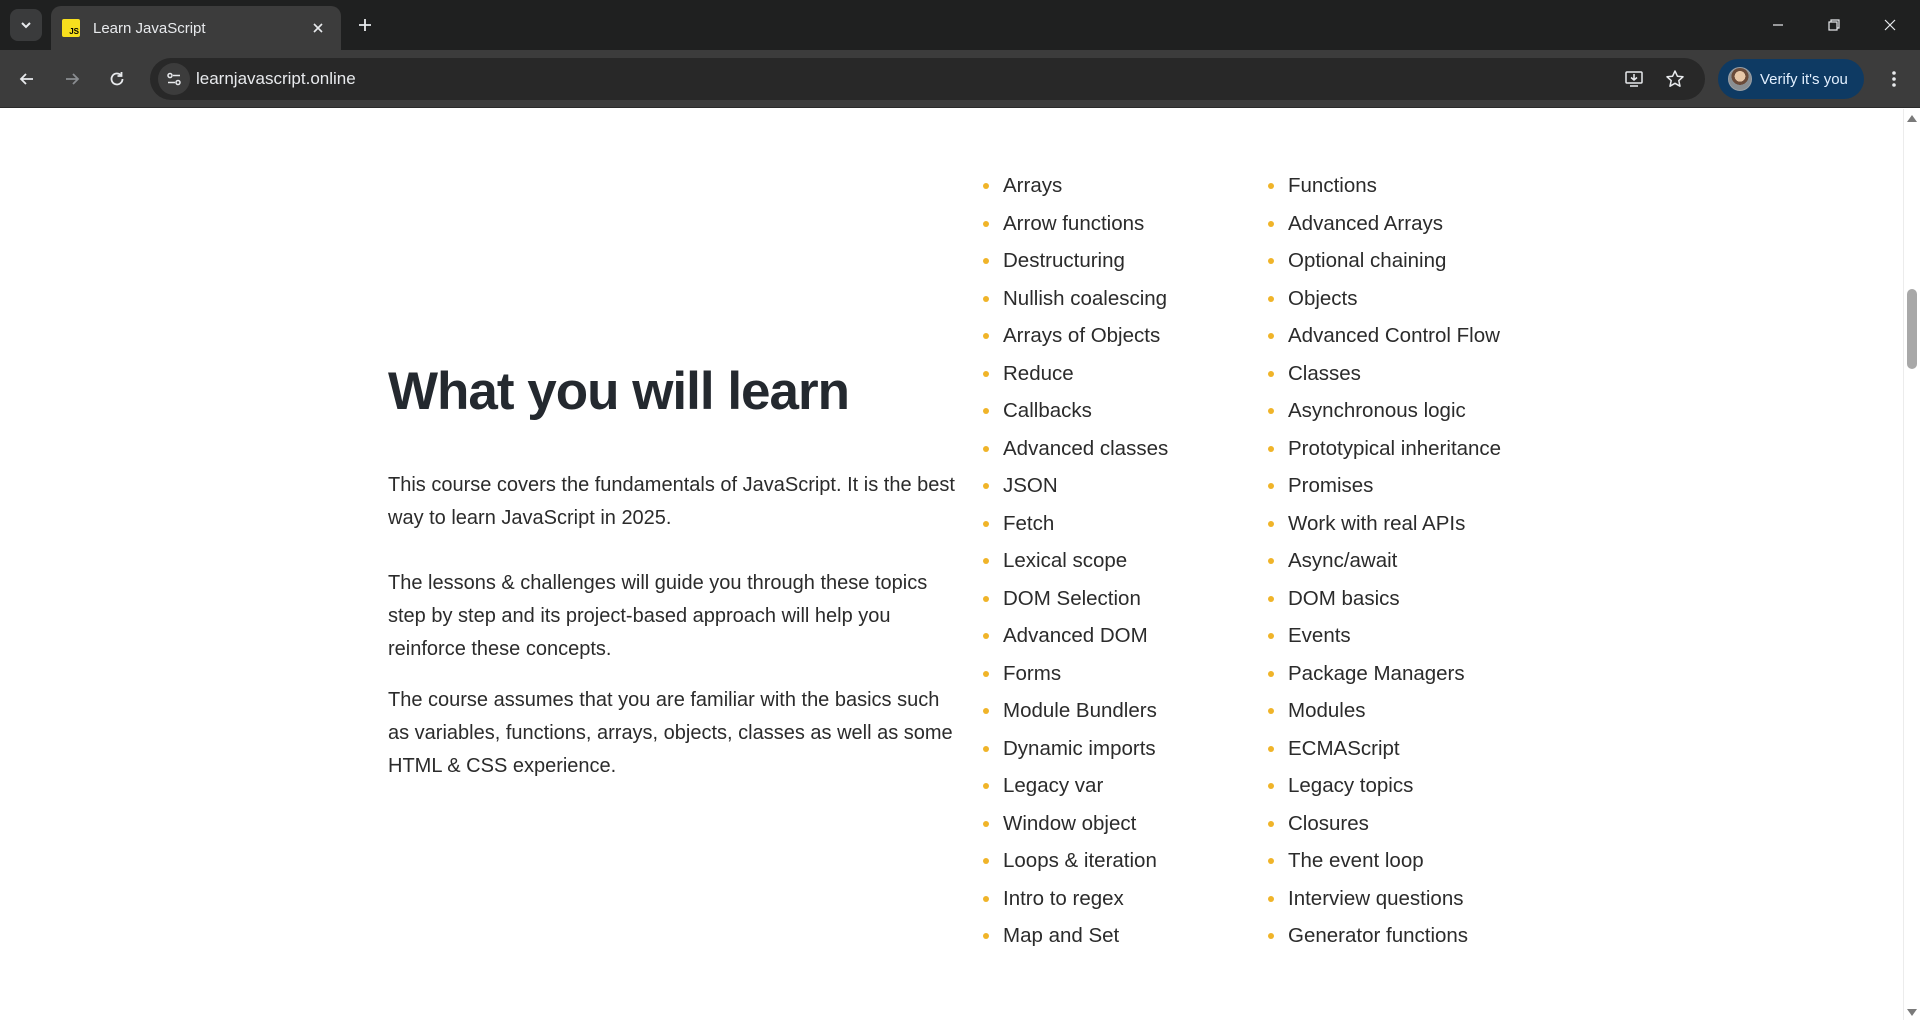 Image resolution: width=1920 pixels, height=1020 pixels. Describe the element at coordinates (117, 79) in the screenshot. I see `reload-button` at that location.